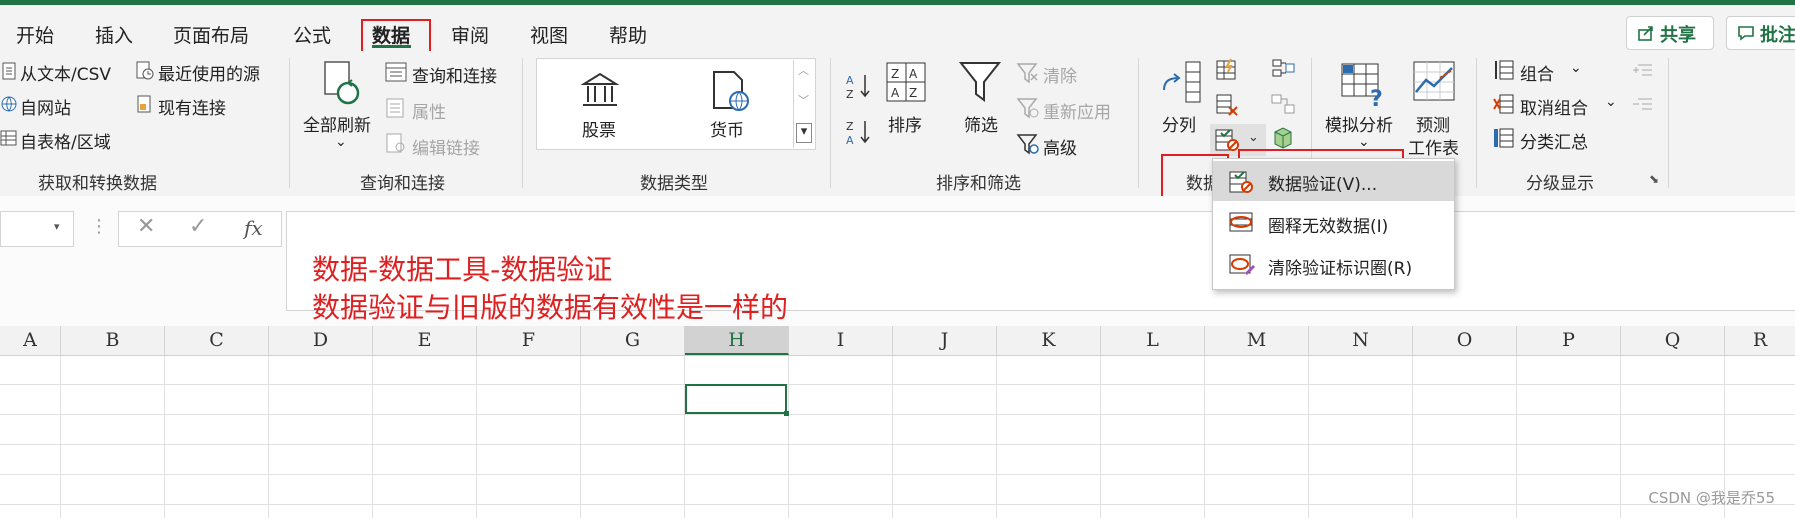 This screenshot has width=1795, height=518. What do you see at coordinates (37, 229) in the screenshot?
I see `name-box: ▾` at bounding box center [37, 229].